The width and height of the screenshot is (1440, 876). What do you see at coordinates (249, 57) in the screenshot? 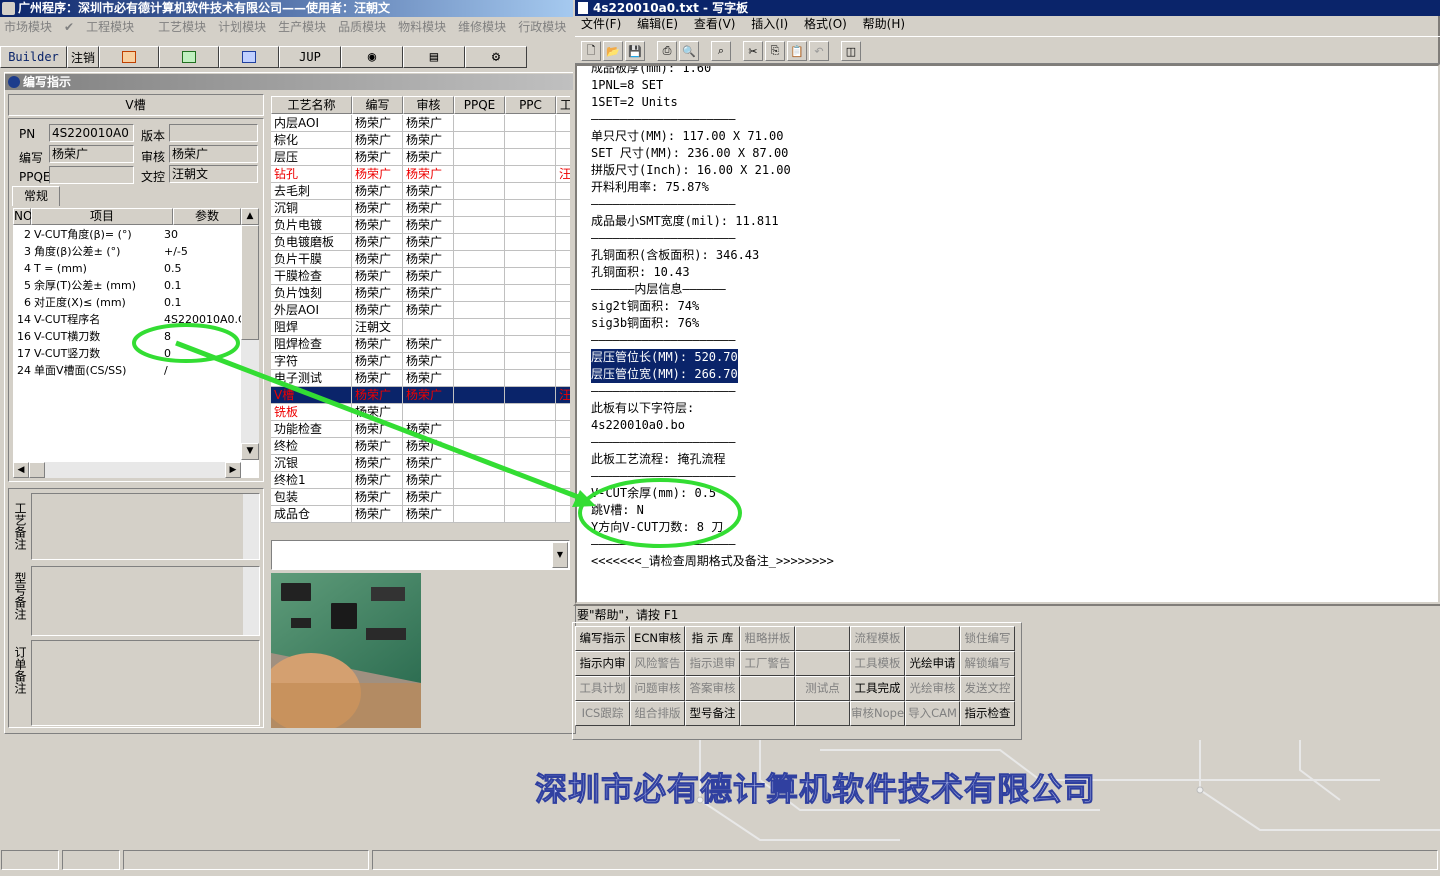
I see `word-button` at bounding box center [249, 57].